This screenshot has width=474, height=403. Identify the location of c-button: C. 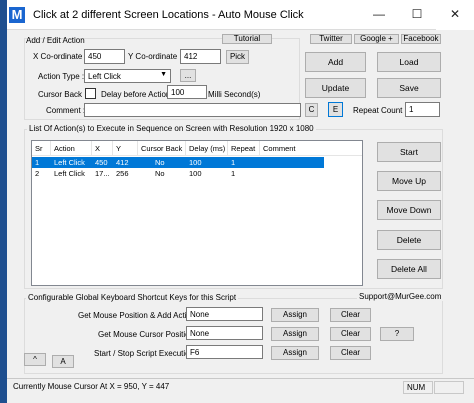
(311, 110).